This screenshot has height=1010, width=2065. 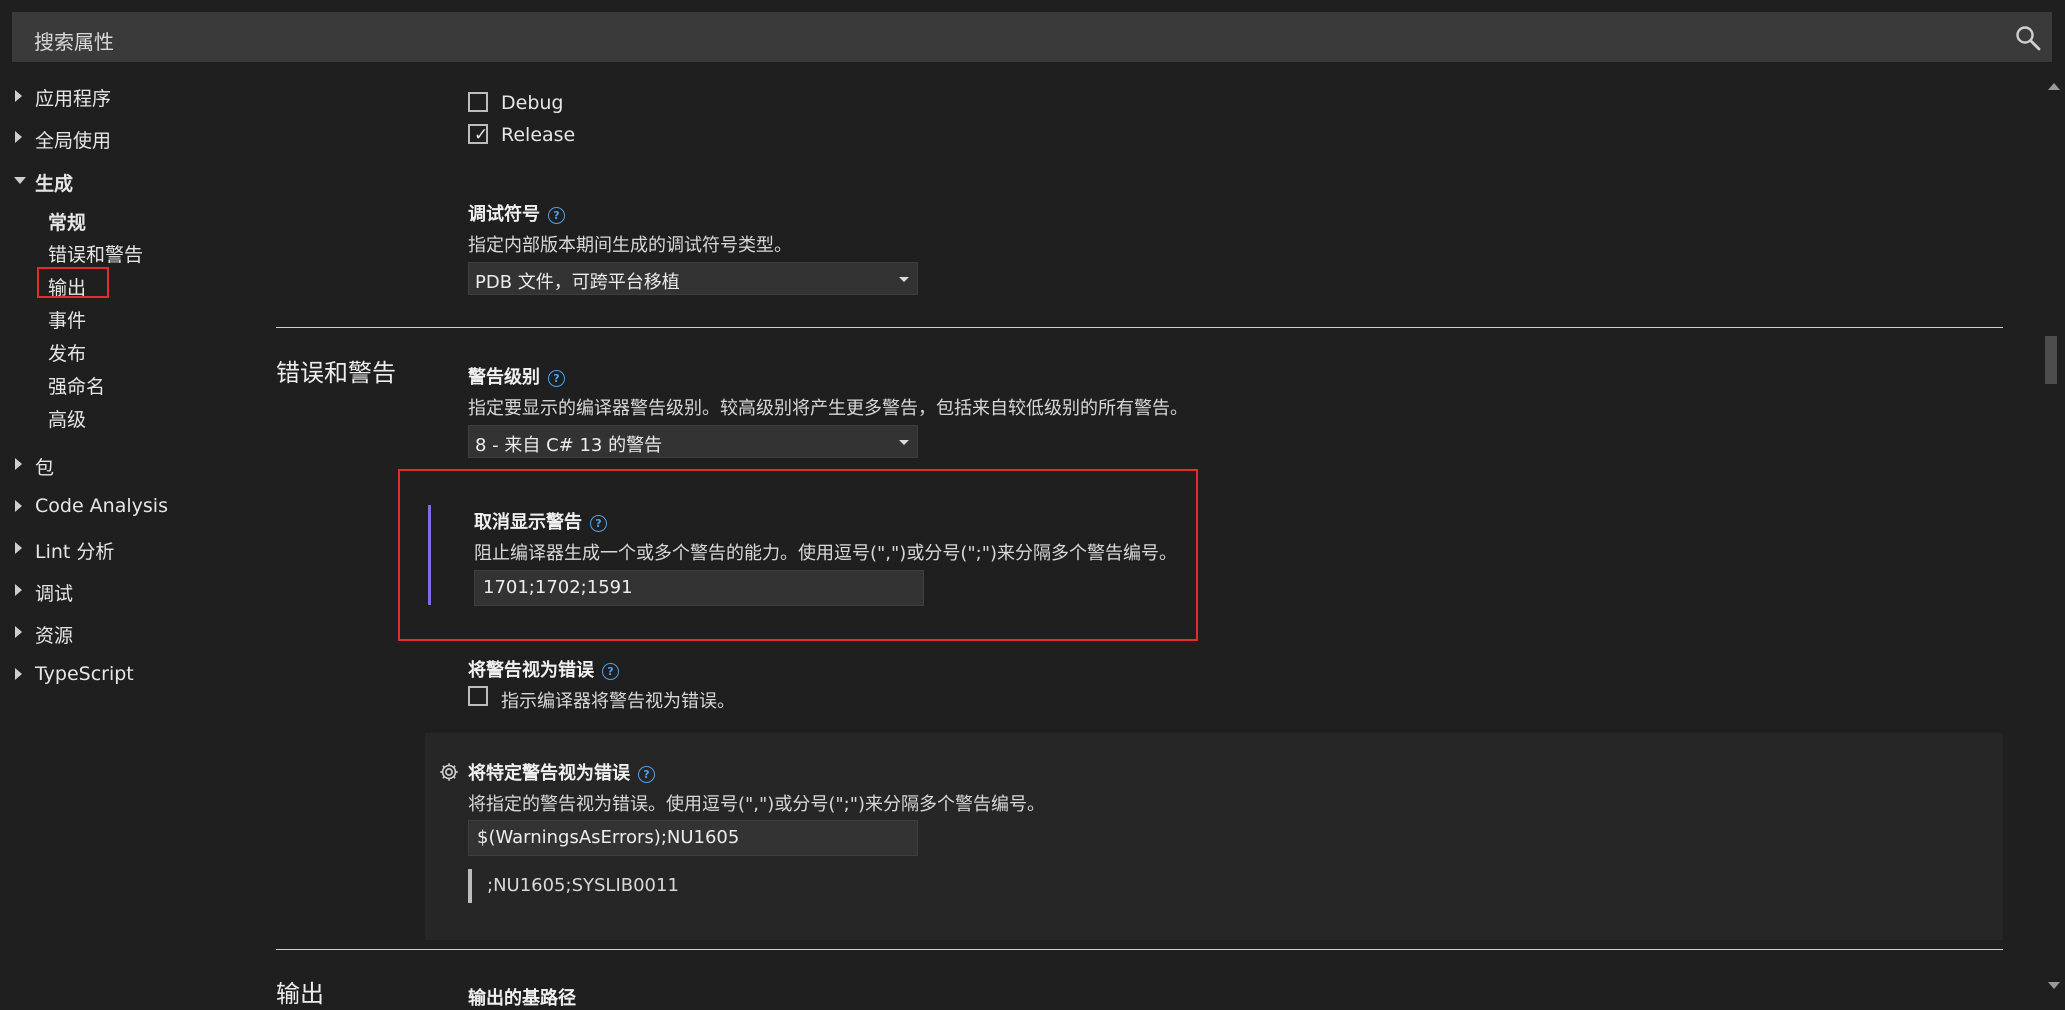 What do you see at coordinates (300, 994) in the screenshot?
I see `section-title-output: 输出` at bounding box center [300, 994].